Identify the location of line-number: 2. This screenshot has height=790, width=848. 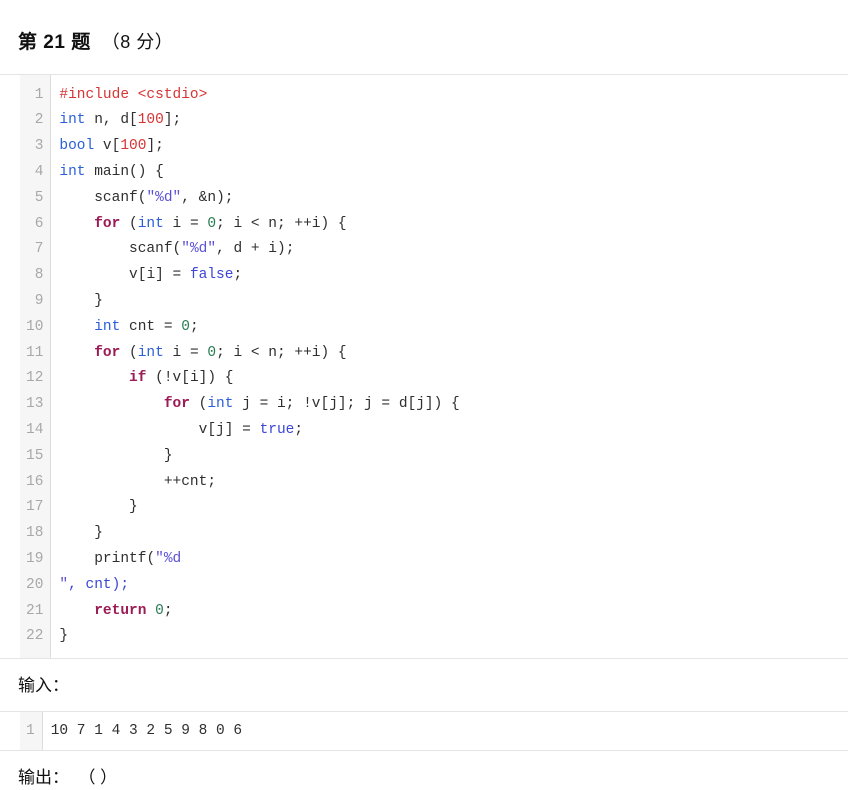
(39, 120).